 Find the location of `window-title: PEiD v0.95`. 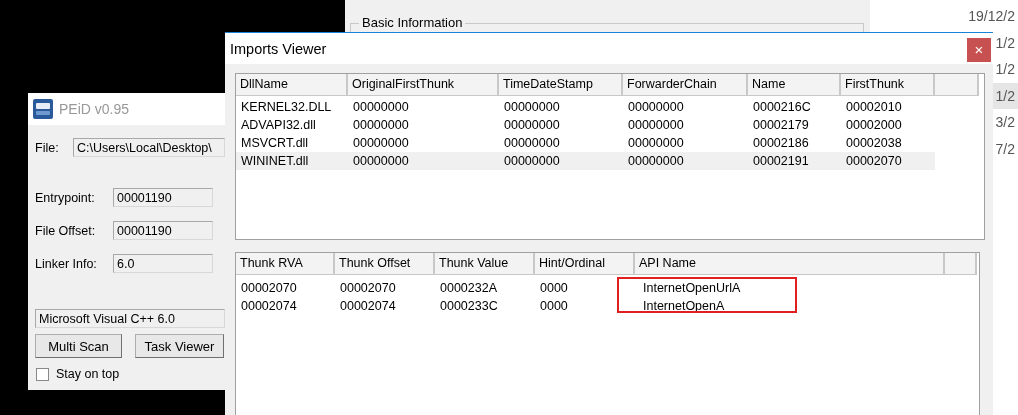

window-title: PEiD v0.95 is located at coordinates (94, 109).